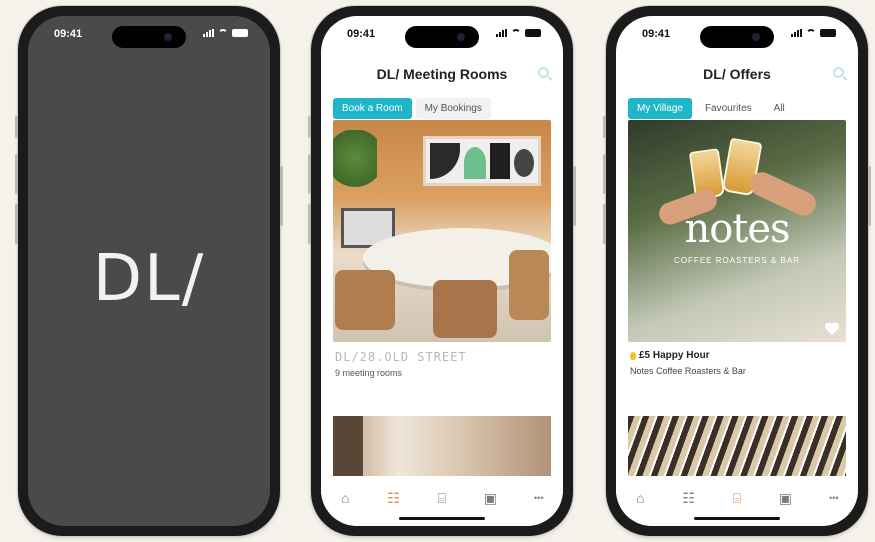 This screenshot has width=875, height=542. What do you see at coordinates (372, 108) in the screenshot?
I see `tab-book-a-room: Book a Room` at bounding box center [372, 108].